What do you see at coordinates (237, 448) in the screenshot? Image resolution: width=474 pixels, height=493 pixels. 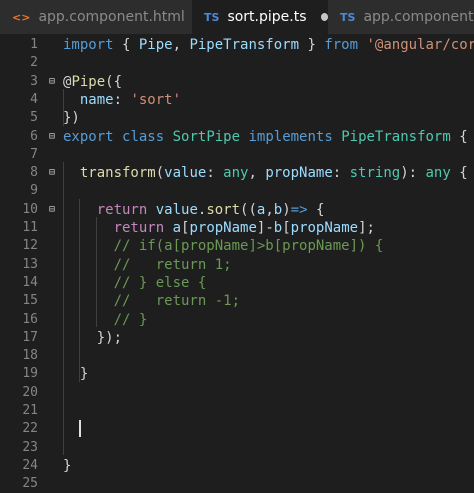 I see `code-line: 23` at bounding box center [237, 448].